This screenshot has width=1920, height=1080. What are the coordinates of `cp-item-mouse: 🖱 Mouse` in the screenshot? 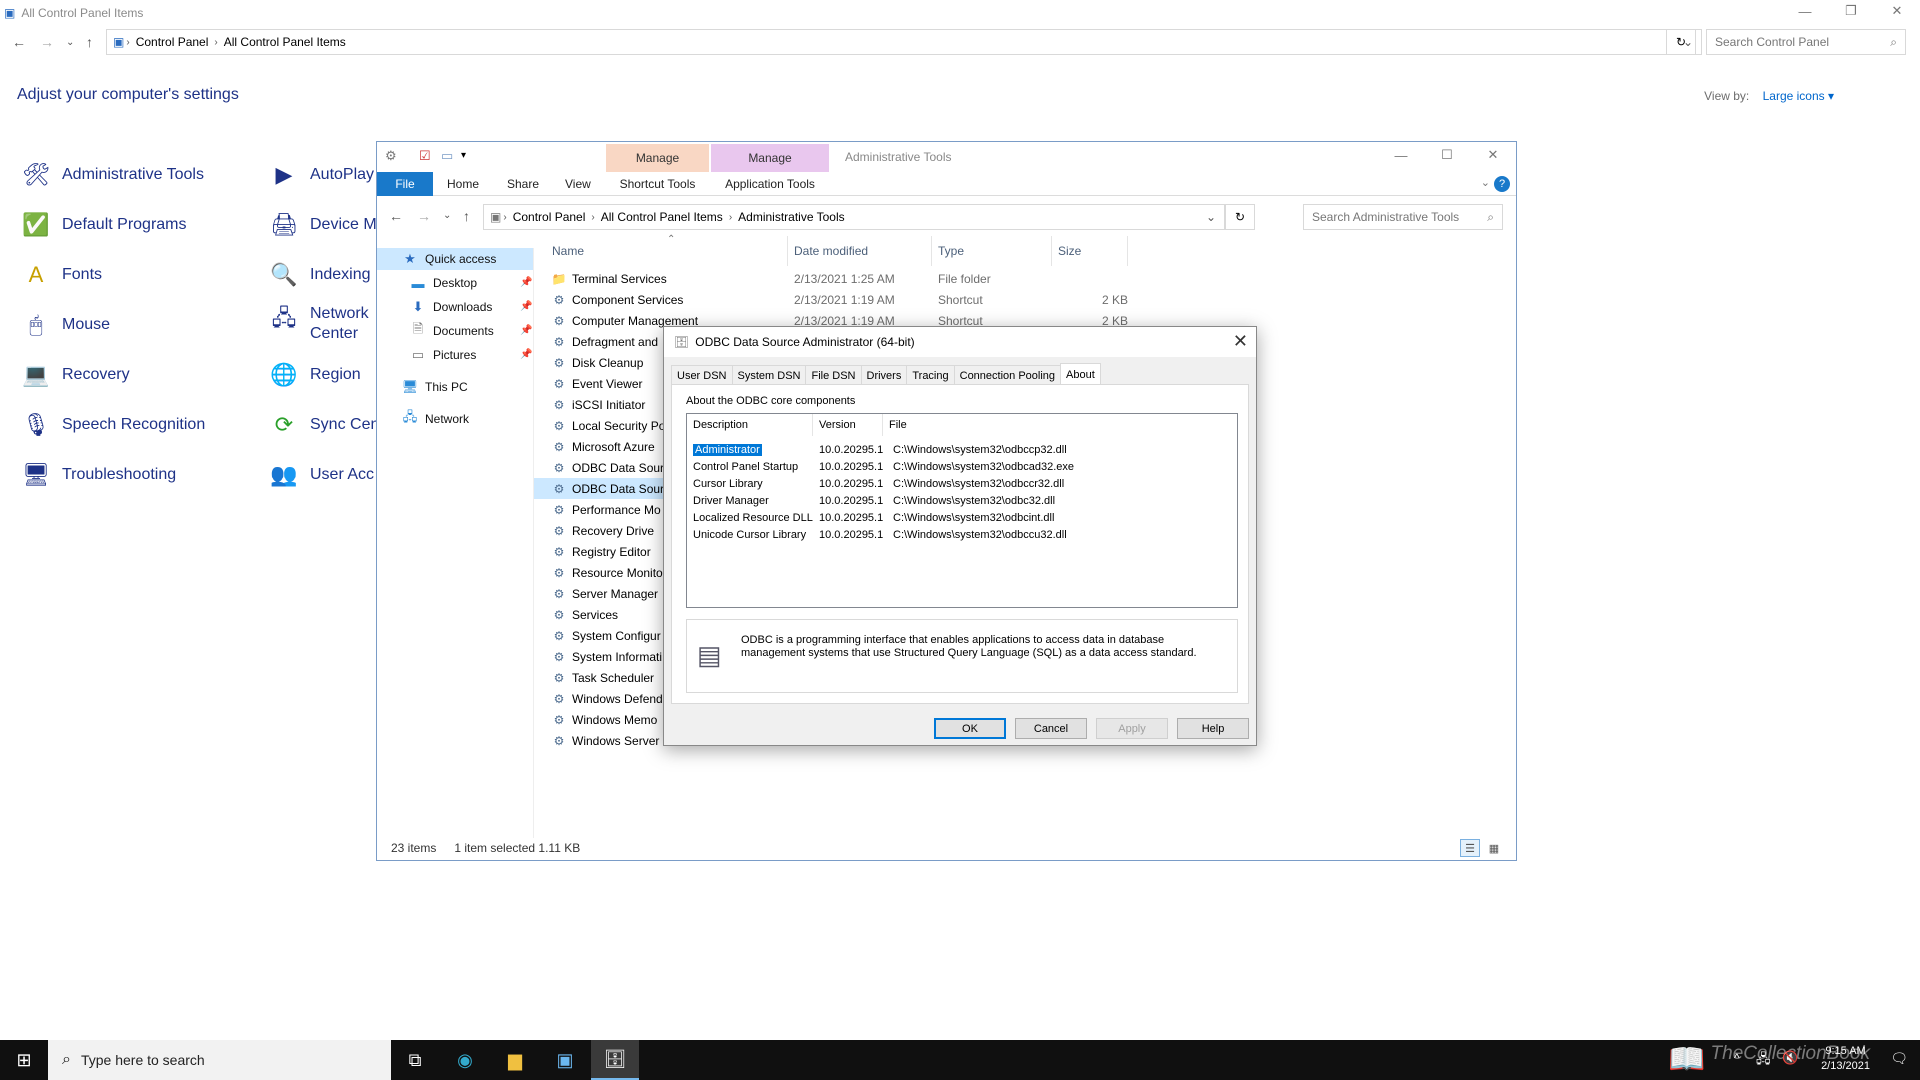 It's located at (65, 325).